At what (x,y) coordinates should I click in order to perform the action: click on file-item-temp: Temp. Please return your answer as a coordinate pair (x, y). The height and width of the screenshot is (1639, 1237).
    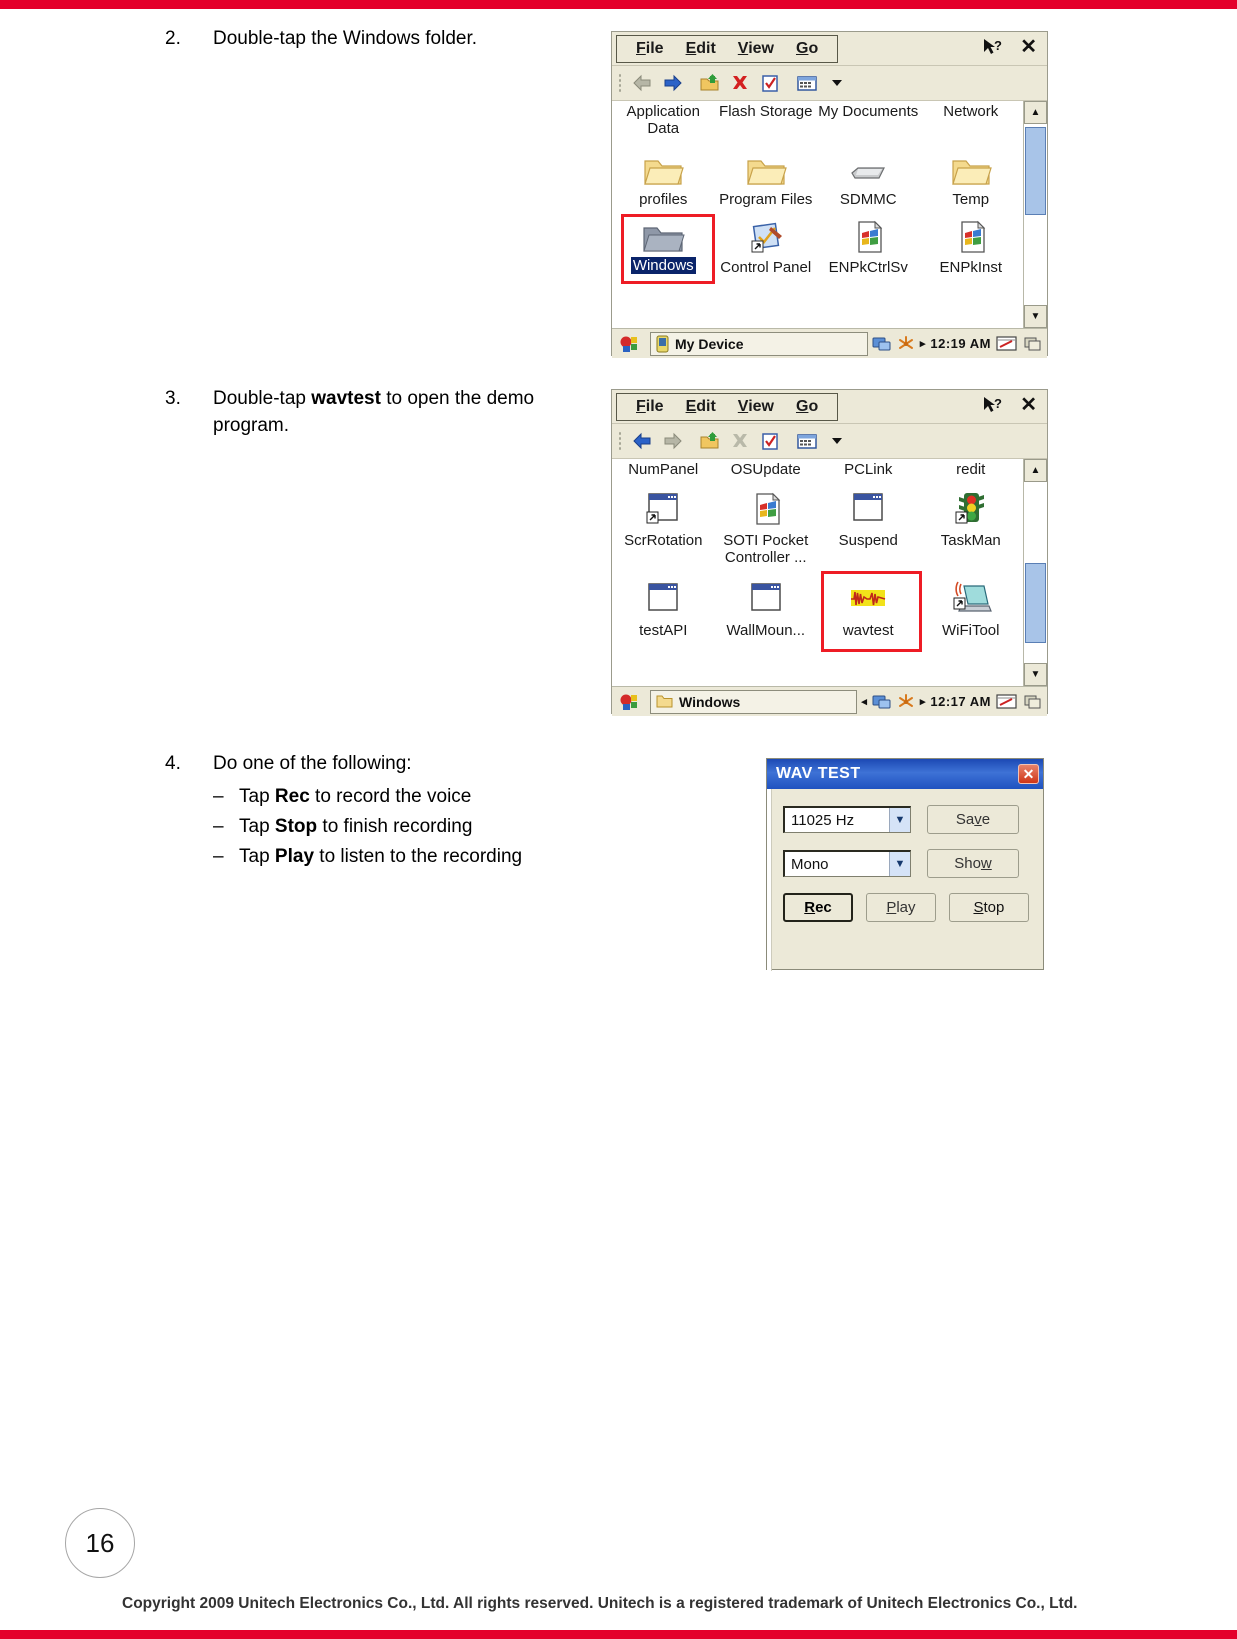
    Looking at the image, I should click on (971, 179).